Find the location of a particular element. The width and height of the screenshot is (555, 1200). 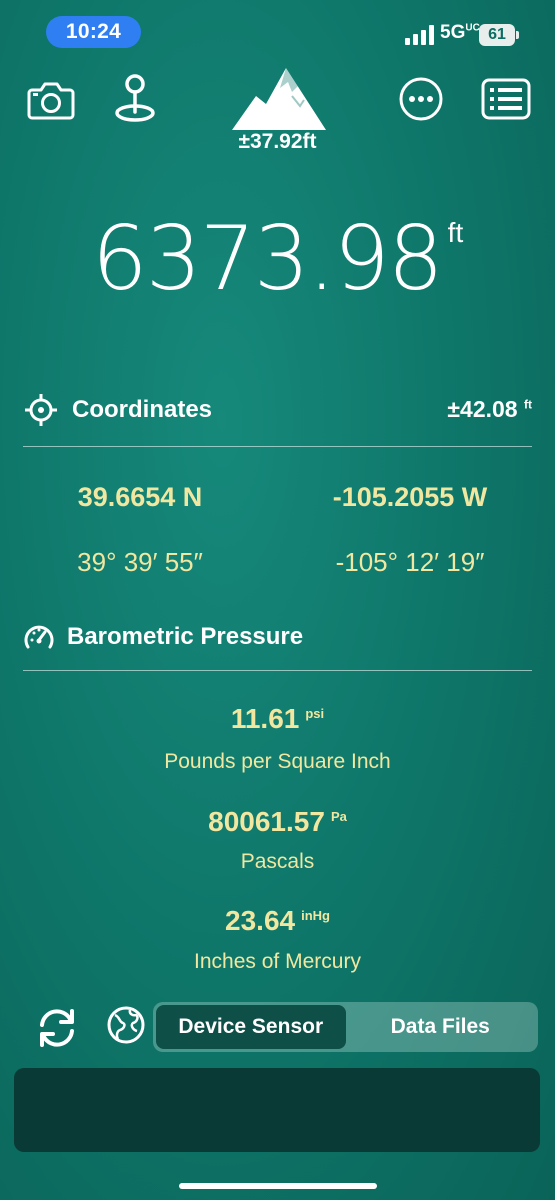

data-files-tab: Data Files is located at coordinates (441, 1027).